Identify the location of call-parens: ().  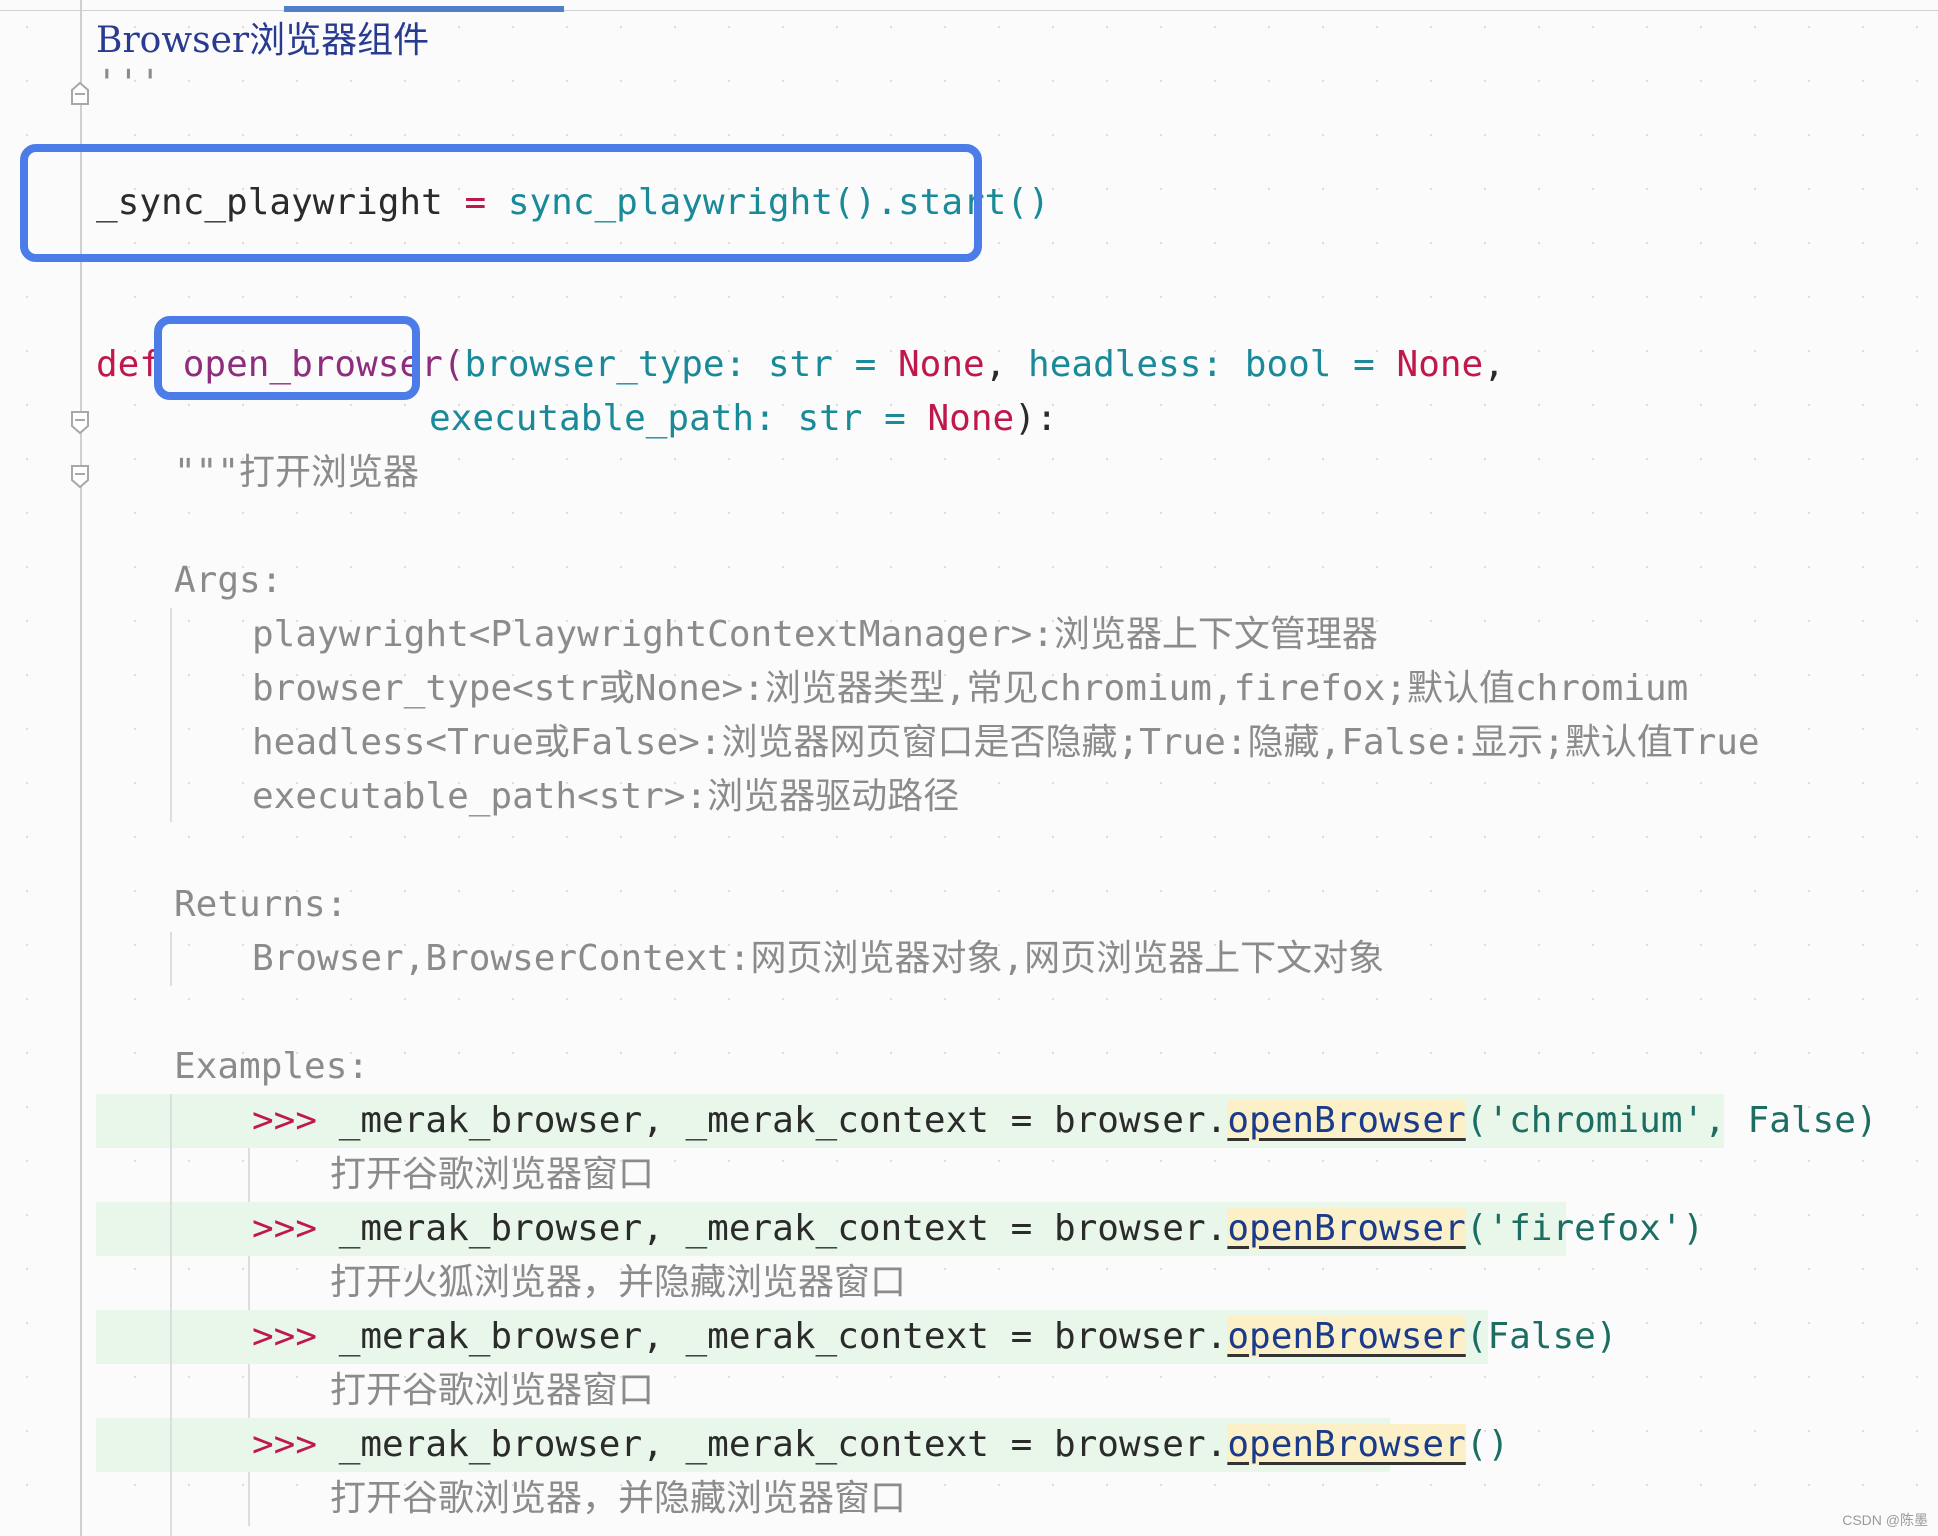
(1028, 202).